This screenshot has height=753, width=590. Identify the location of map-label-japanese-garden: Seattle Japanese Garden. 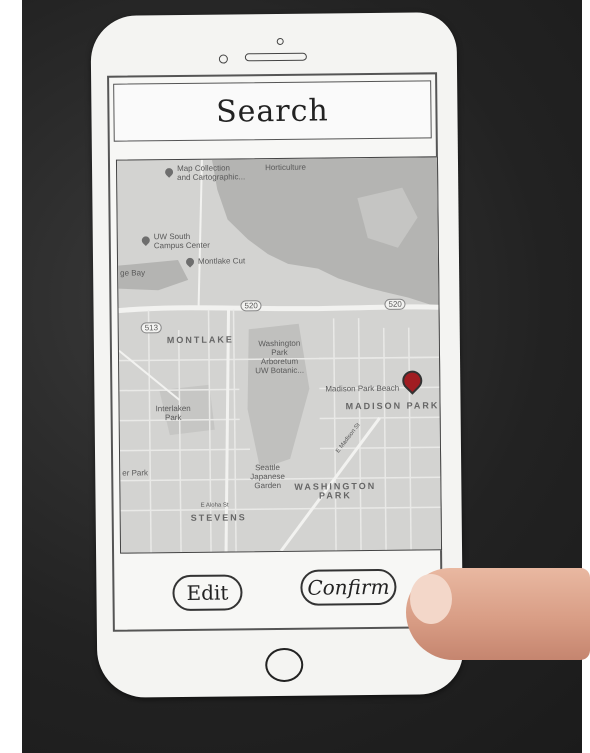
(268, 476).